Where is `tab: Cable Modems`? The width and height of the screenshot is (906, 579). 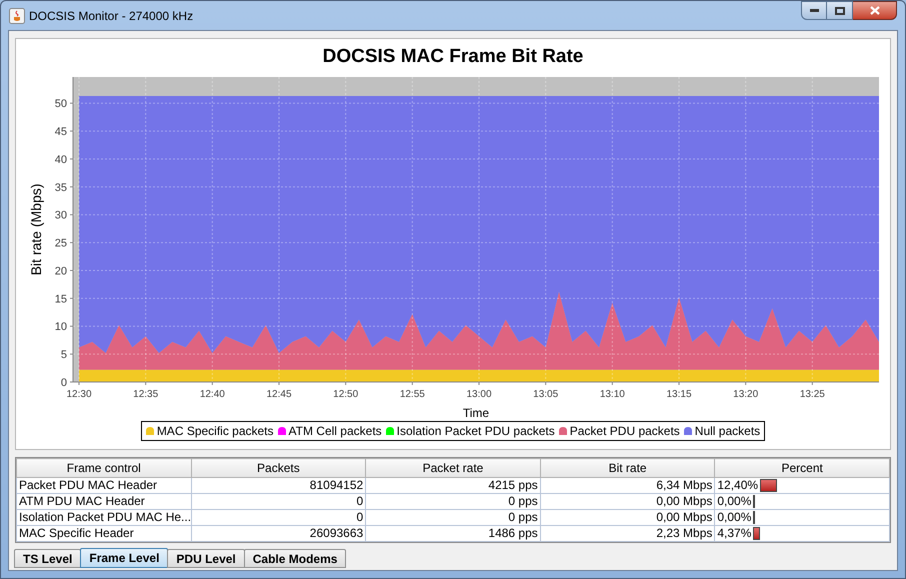
tab: Cable Modems is located at coordinates (295, 558).